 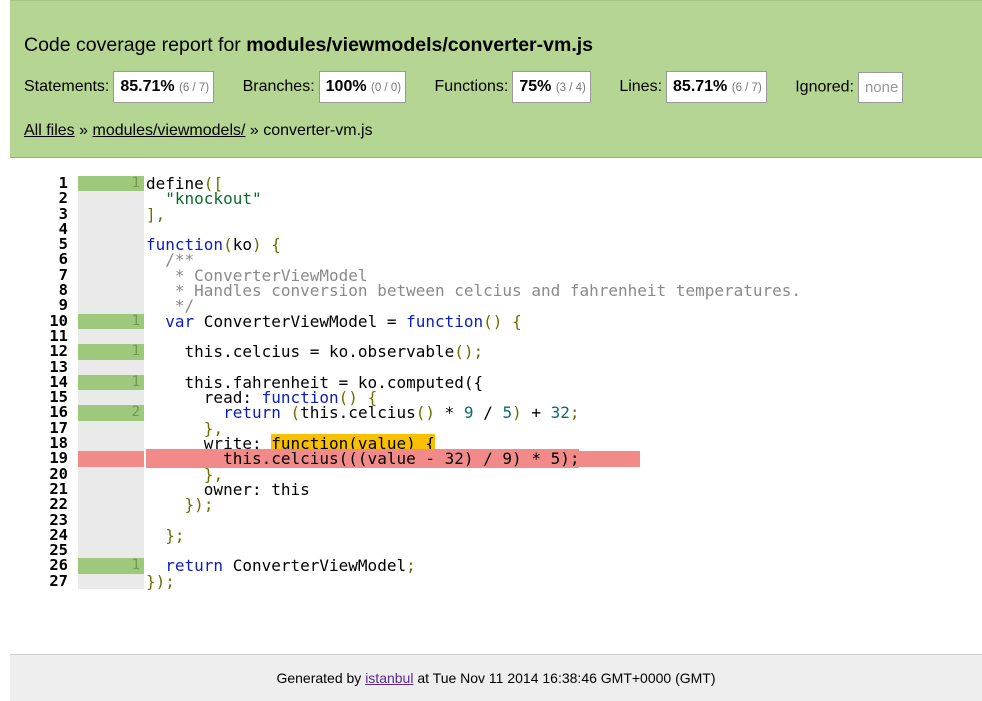 I want to click on source-line: this.celcius = ko.observable();, so click(x=315, y=352).